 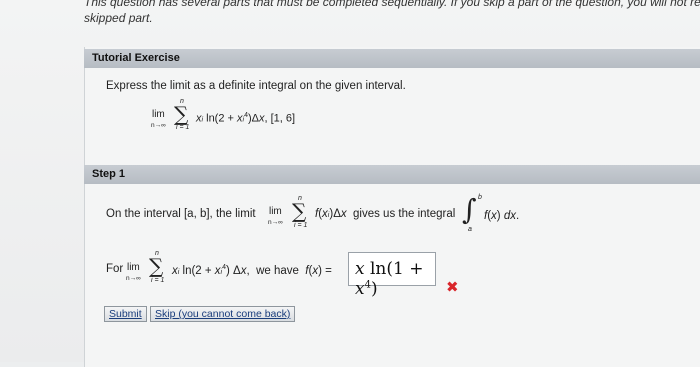 What do you see at coordinates (480, 197) in the screenshot?
I see `integral-upper-b: b` at bounding box center [480, 197].